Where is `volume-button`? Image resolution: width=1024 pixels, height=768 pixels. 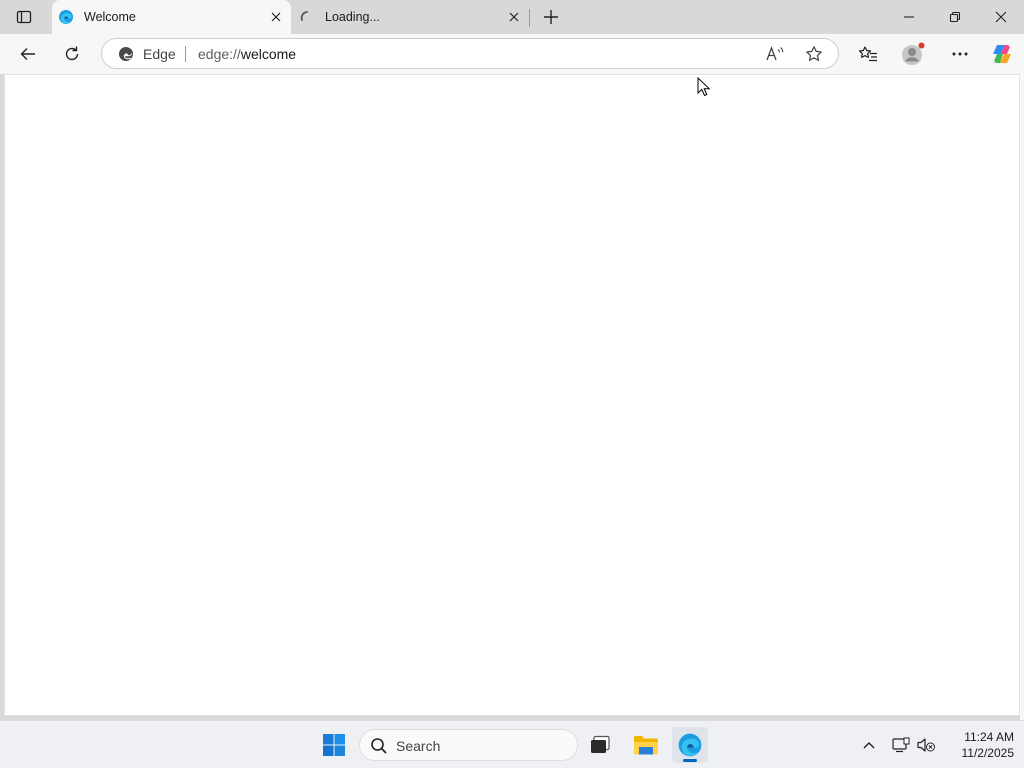 volume-button is located at coordinates (926, 745).